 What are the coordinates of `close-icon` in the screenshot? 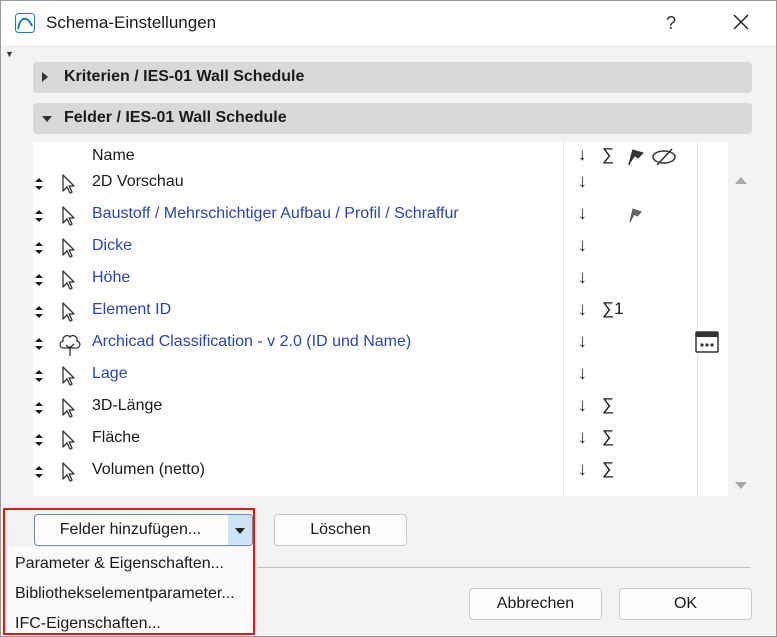 It's located at (741, 23).